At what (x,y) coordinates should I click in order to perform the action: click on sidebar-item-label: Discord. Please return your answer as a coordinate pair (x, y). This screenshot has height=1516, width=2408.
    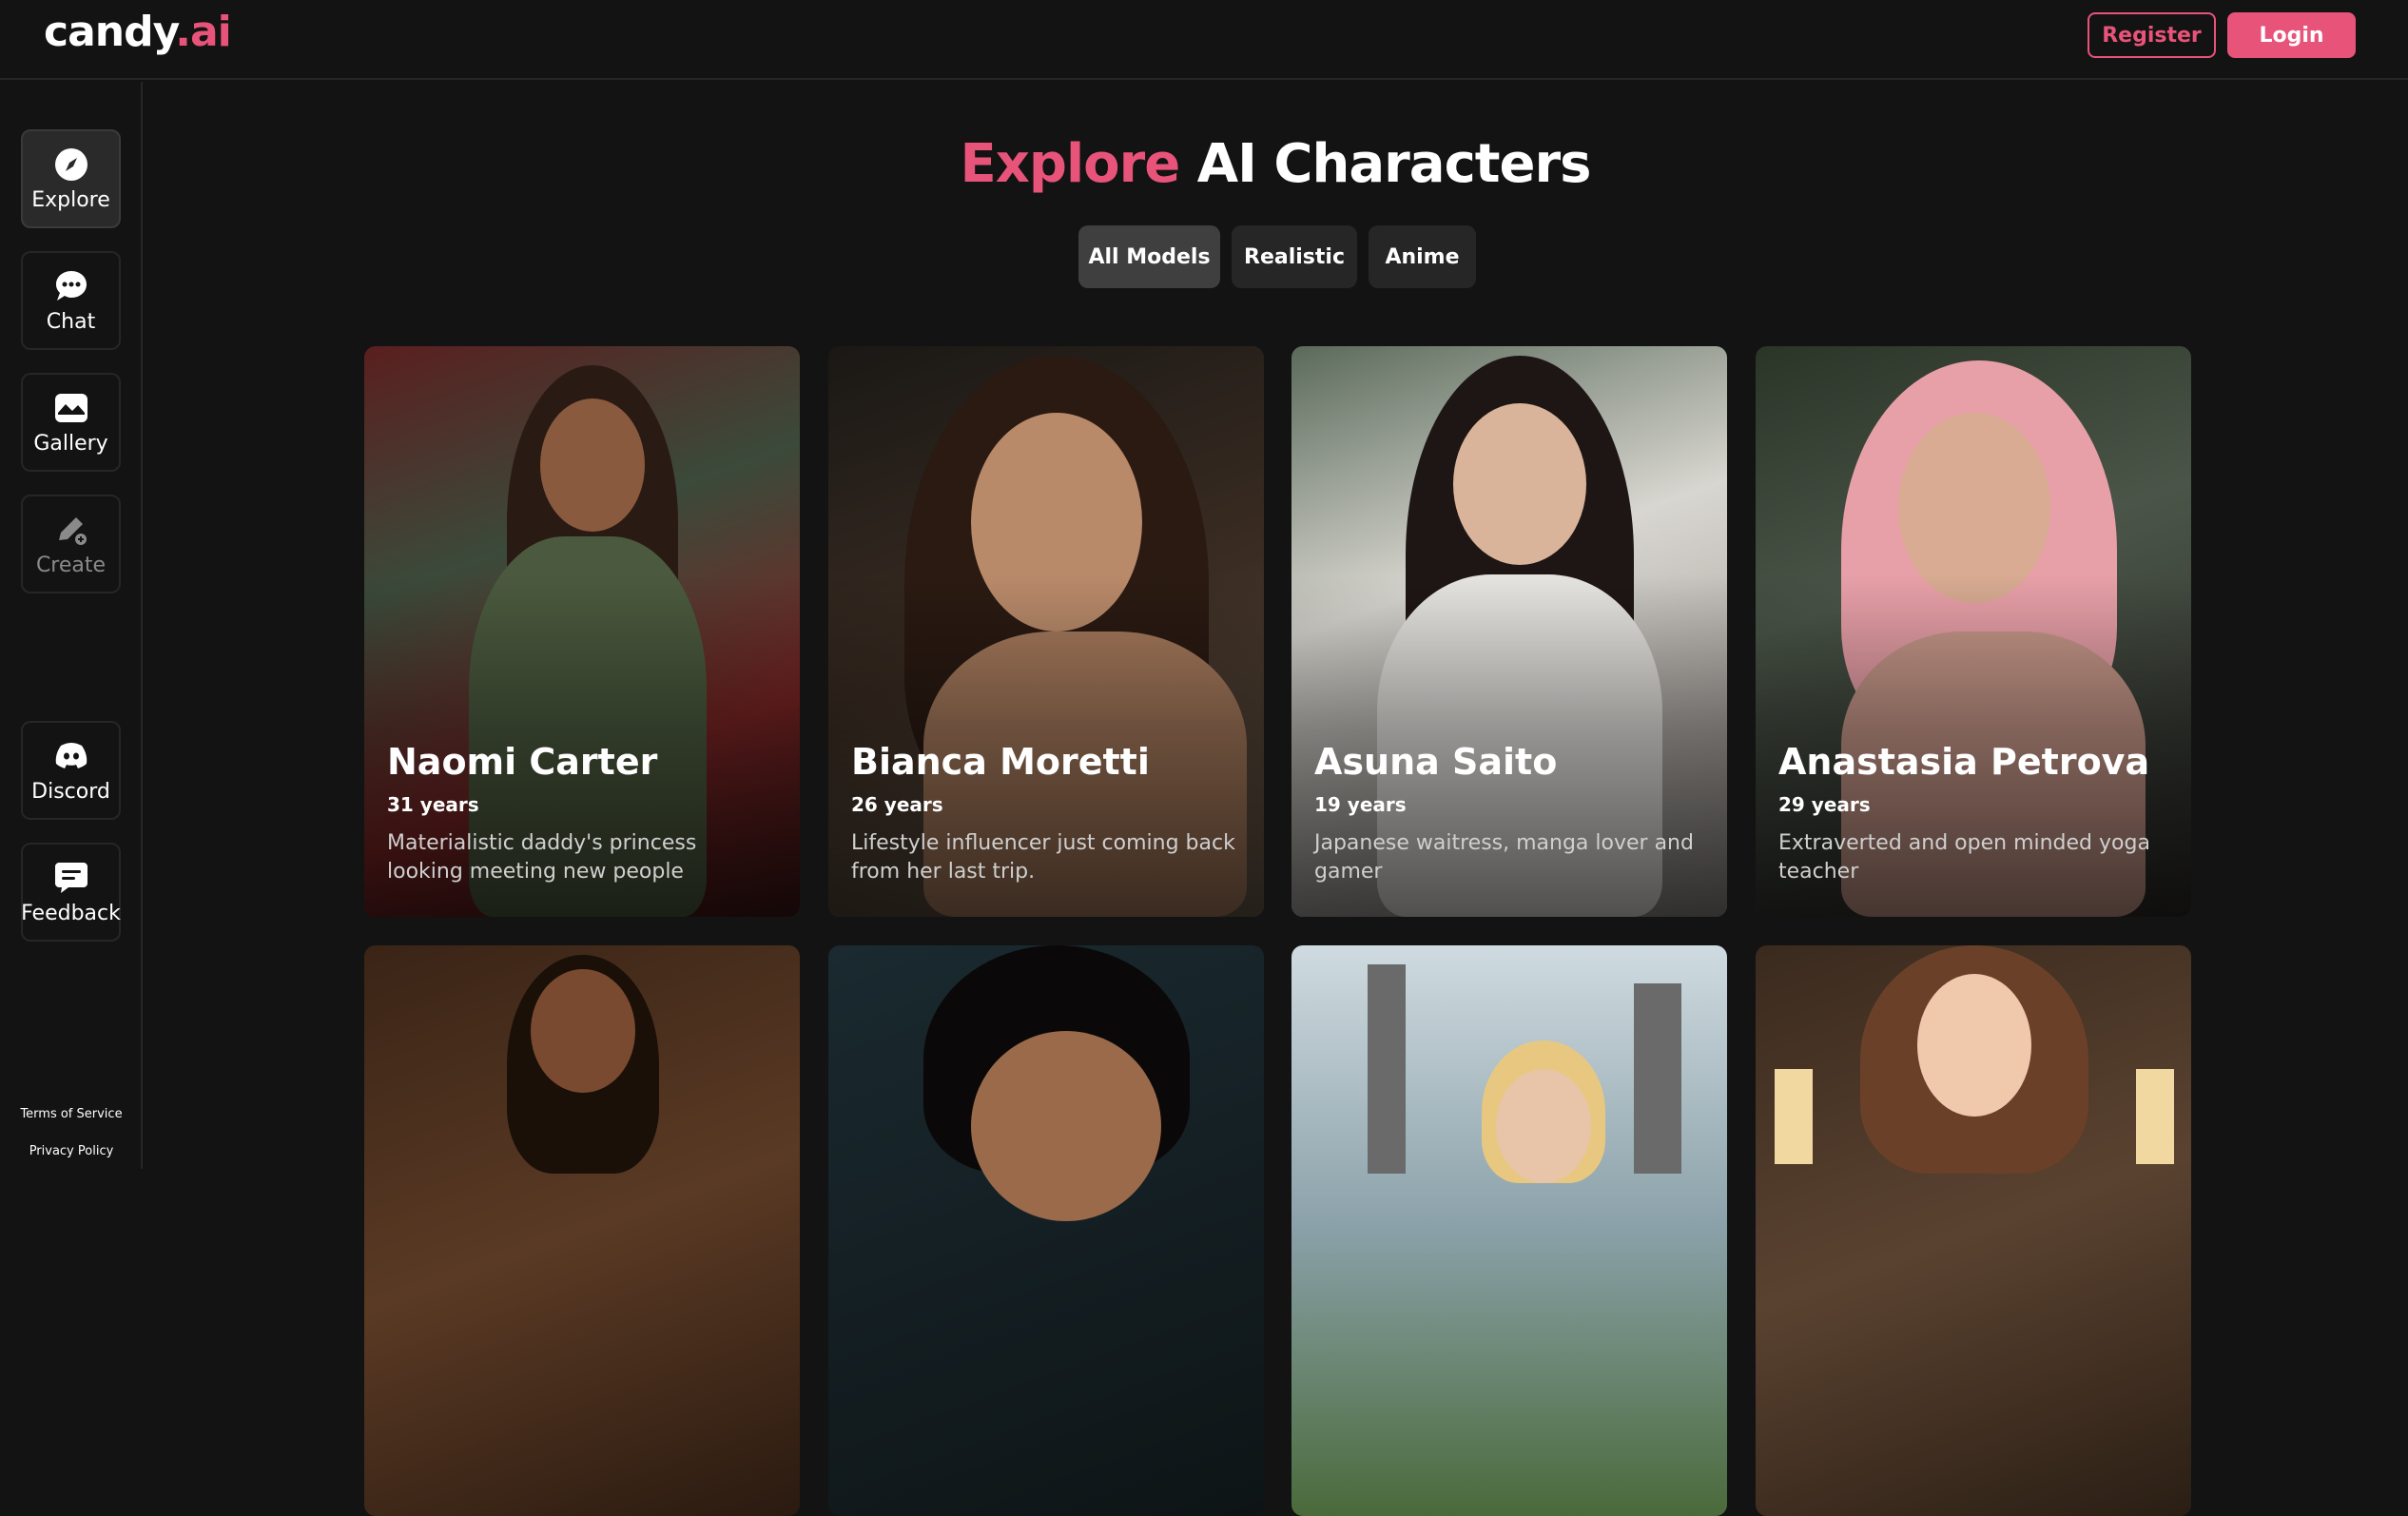
    Looking at the image, I should click on (70, 791).